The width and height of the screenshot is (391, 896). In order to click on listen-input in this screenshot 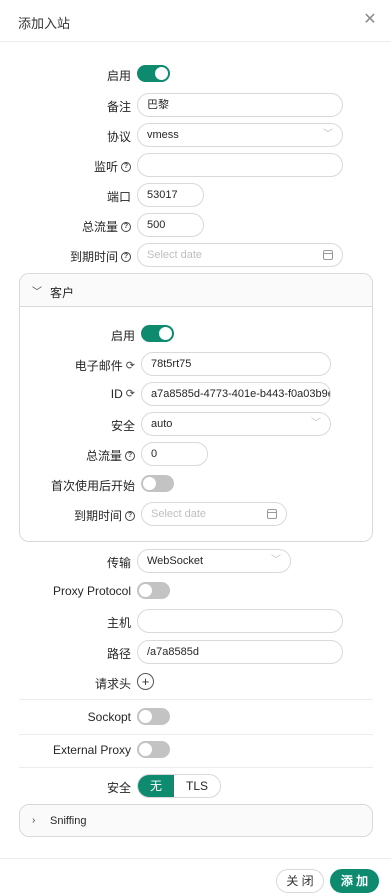, I will do `click(240, 165)`.